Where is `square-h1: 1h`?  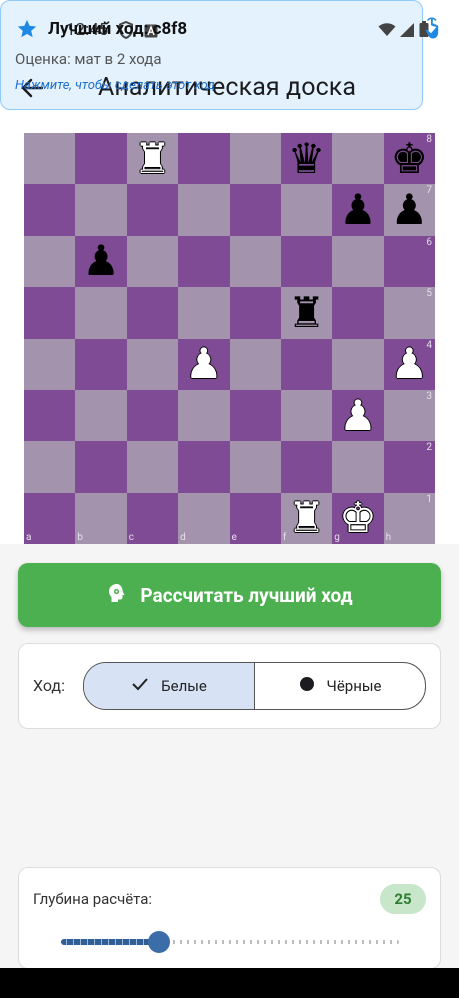
square-h1: 1h is located at coordinates (409, 518).